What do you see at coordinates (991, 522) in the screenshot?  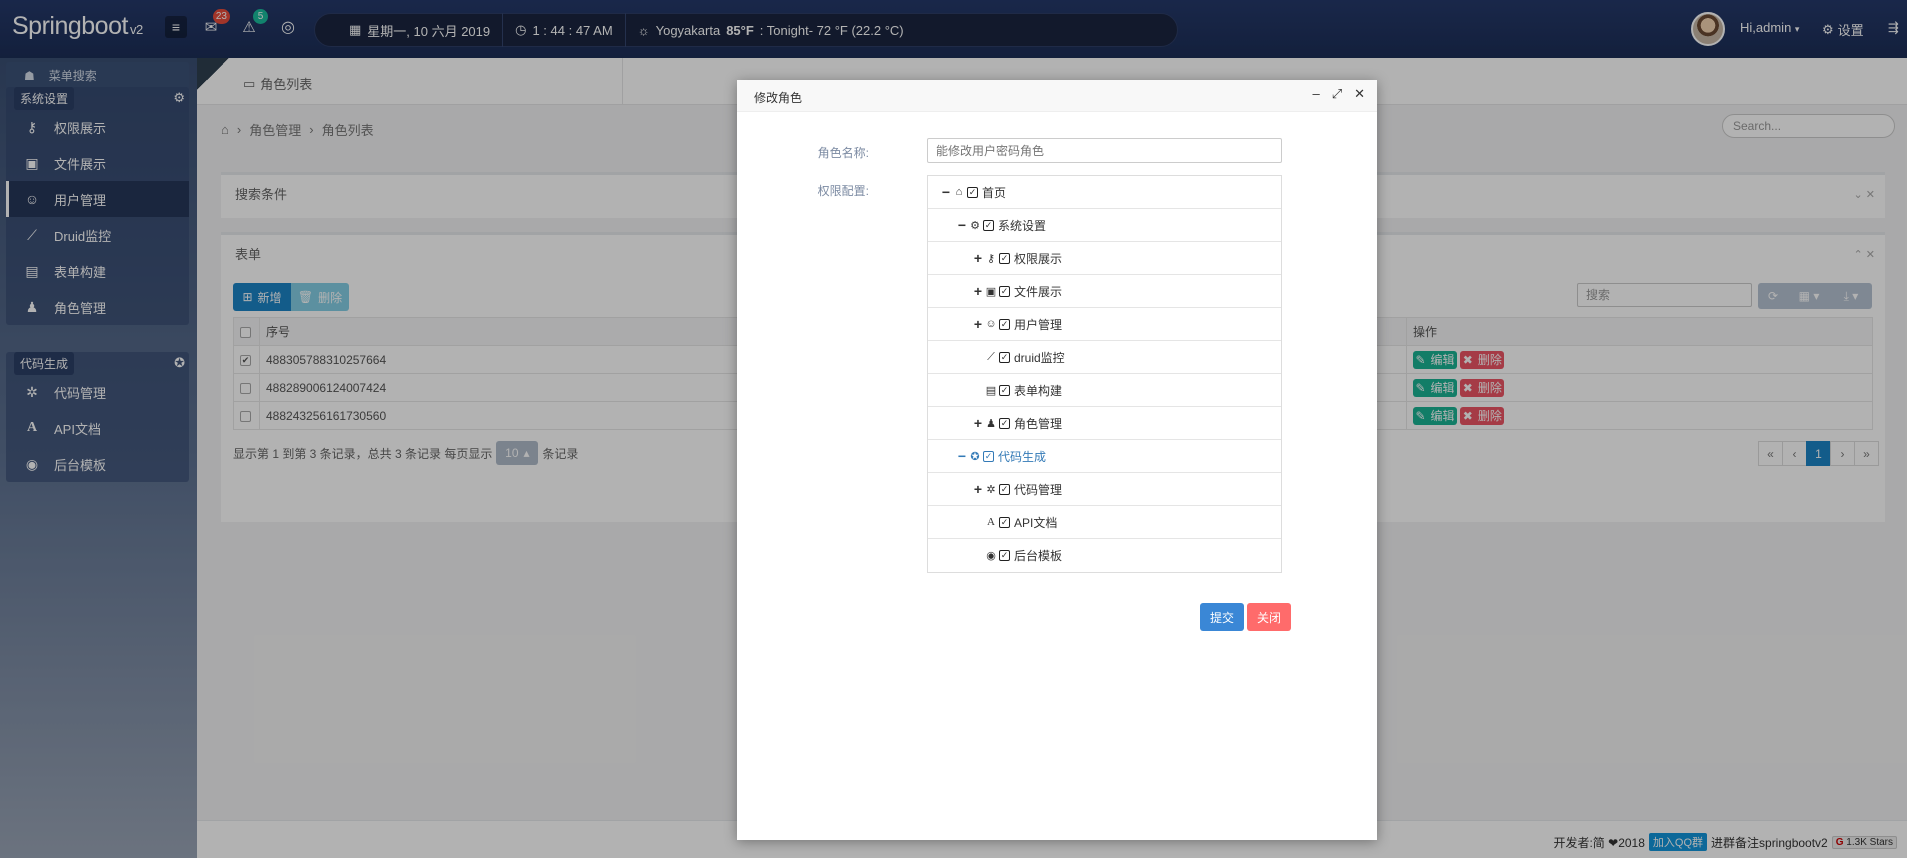 I see `font-icon: A` at bounding box center [991, 522].